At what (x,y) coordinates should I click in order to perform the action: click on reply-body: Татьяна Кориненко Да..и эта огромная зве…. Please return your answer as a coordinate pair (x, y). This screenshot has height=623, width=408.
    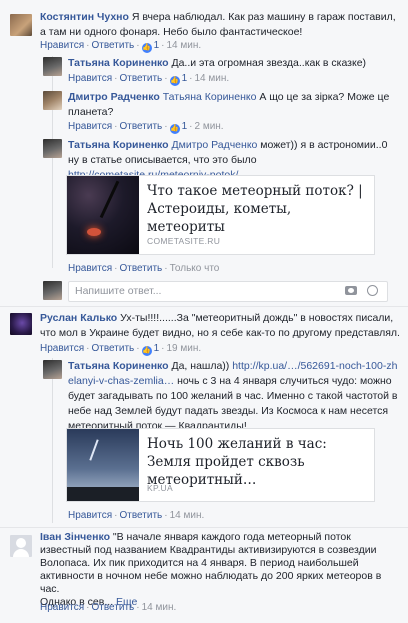
    Looking at the image, I should click on (233, 63).